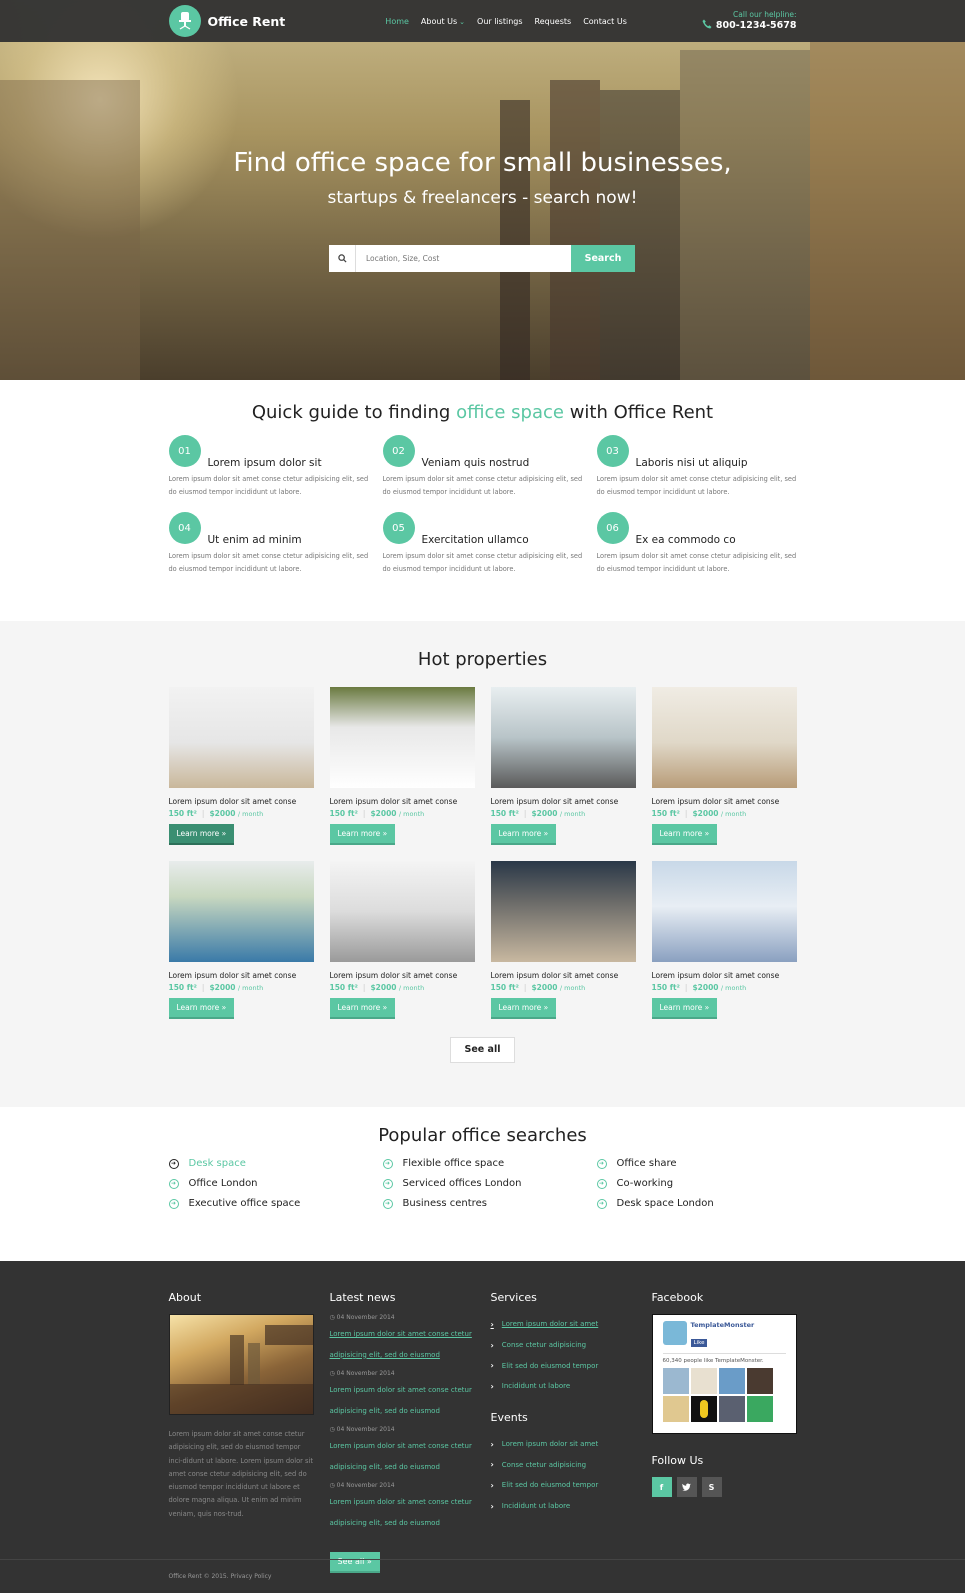  Describe the element at coordinates (439, 21) in the screenshot. I see `nav-about-label: About Us` at that location.